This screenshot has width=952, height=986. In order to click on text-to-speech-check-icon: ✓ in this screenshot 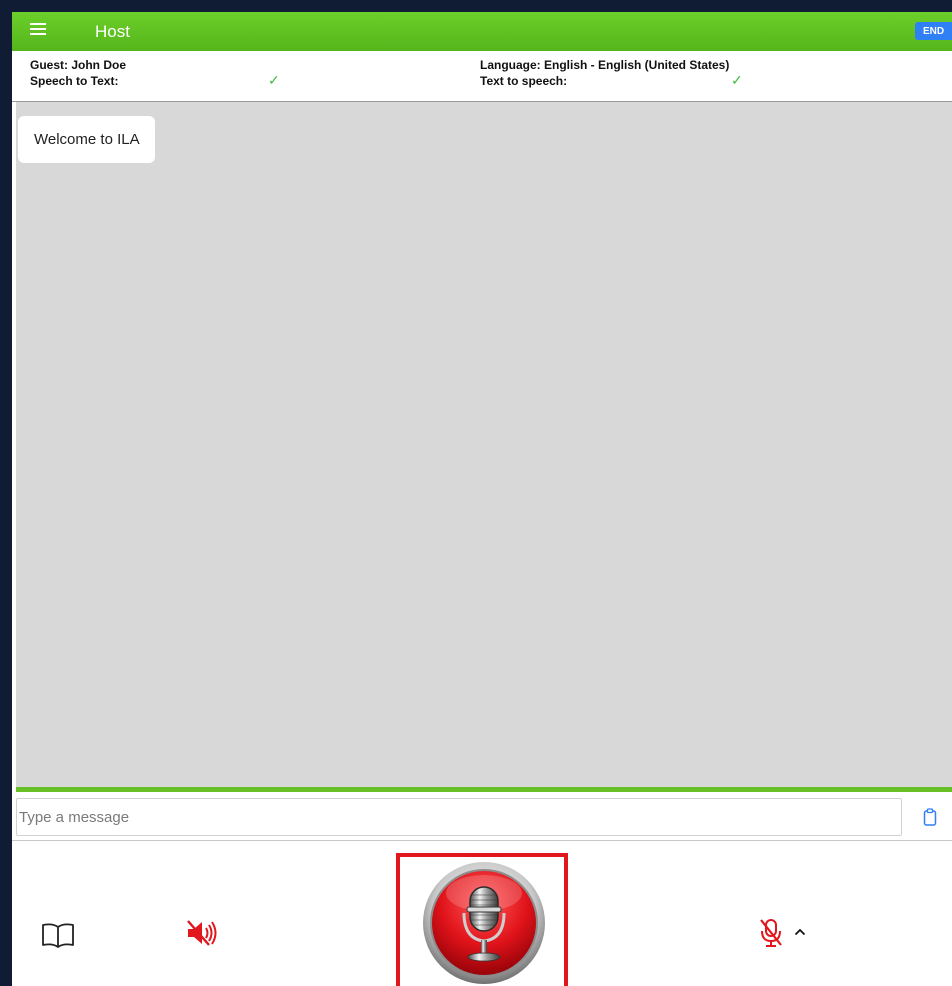, I will do `click(737, 80)`.